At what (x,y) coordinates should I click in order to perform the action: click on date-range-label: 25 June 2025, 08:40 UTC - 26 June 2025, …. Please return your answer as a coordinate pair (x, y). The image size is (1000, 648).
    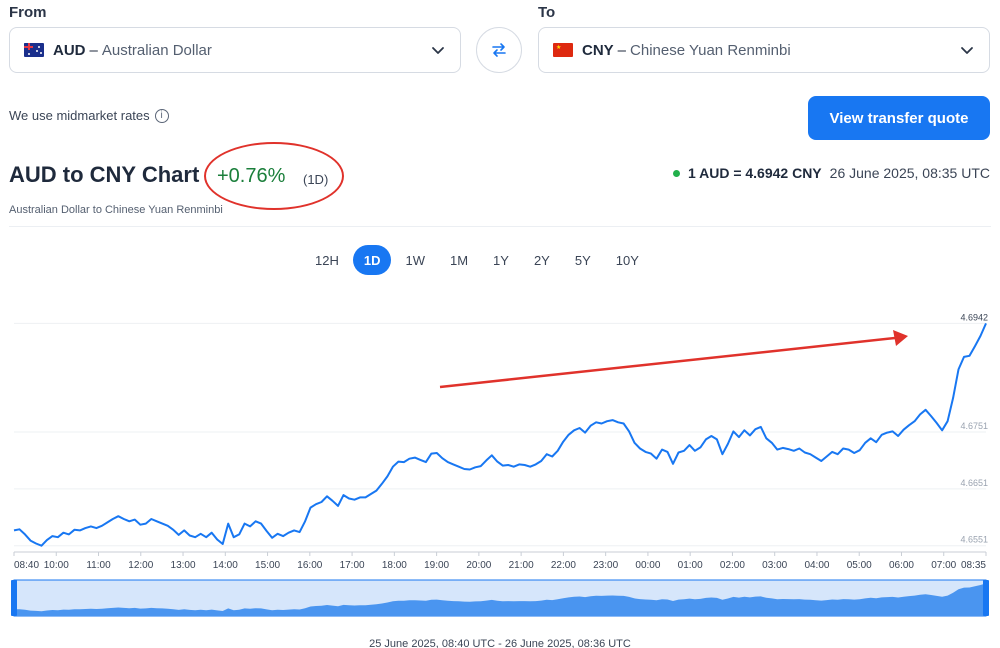
    Looking at the image, I should click on (500, 643).